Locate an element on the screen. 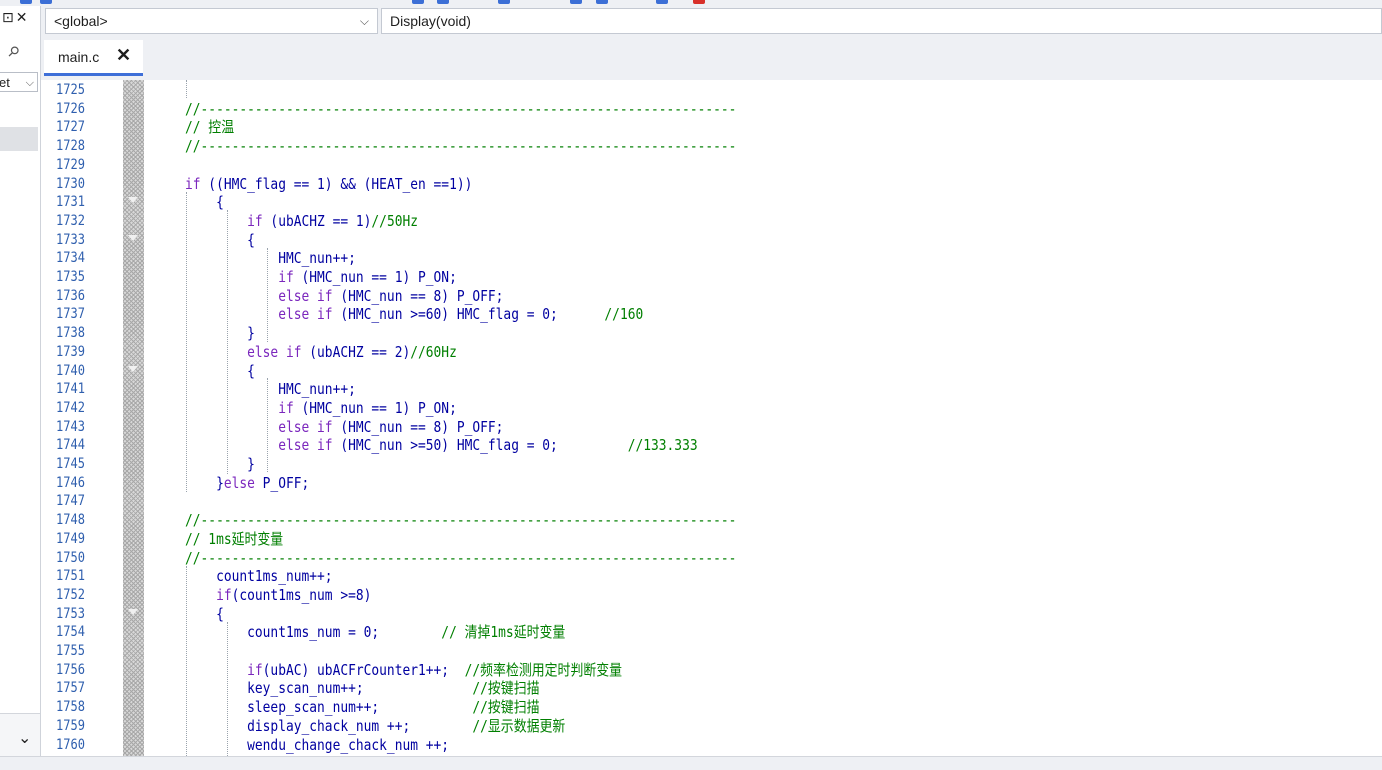  chevron-down-icon: ⌄ is located at coordinates (24, 737).